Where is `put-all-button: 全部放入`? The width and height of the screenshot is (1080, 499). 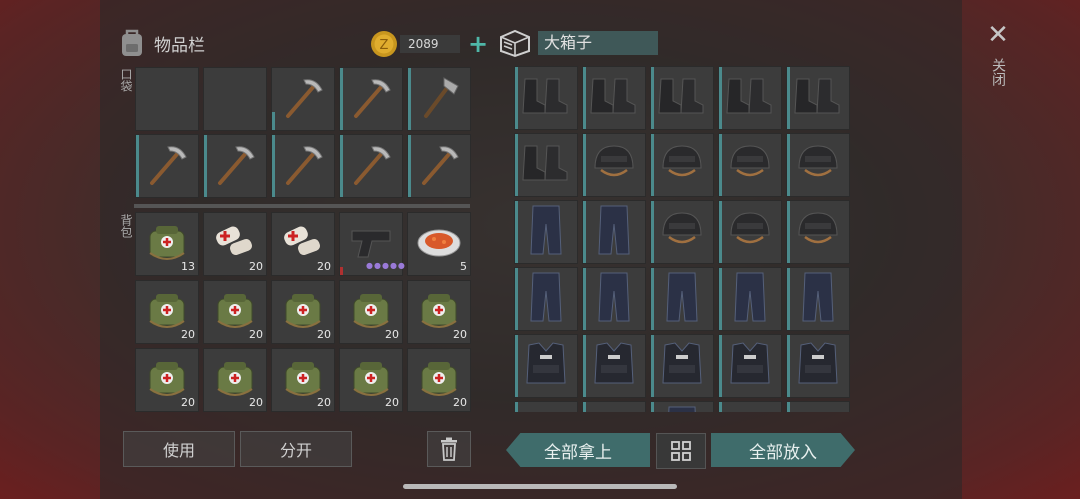
put-all-button: 全部放入 is located at coordinates (783, 450).